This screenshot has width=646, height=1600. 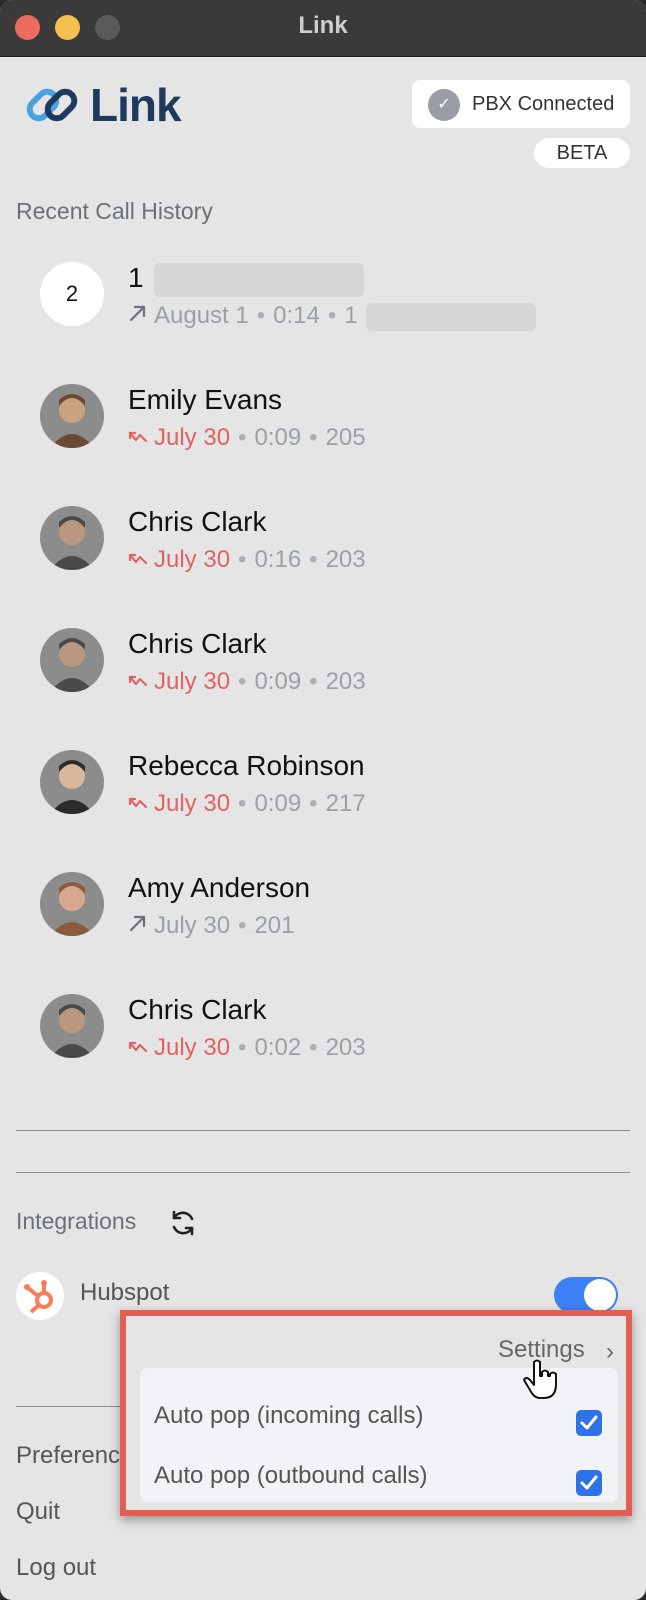 I want to click on quit-menu-item: Quit, so click(x=38, y=1512).